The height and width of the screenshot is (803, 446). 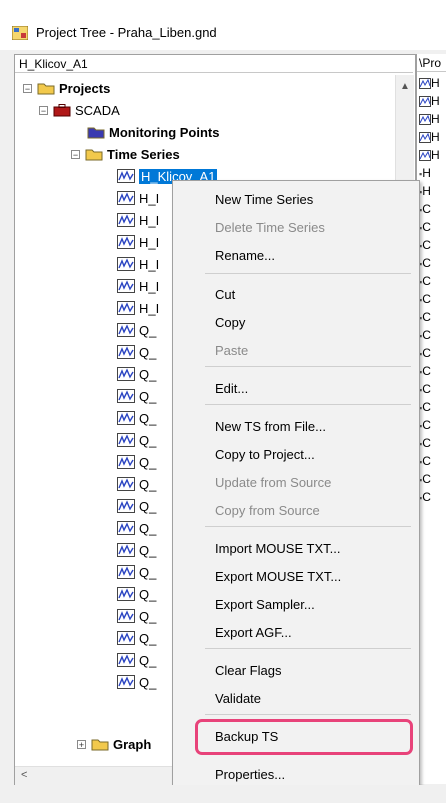 I want to click on tree-item-time-series: − Time Series, so click(x=125, y=154).